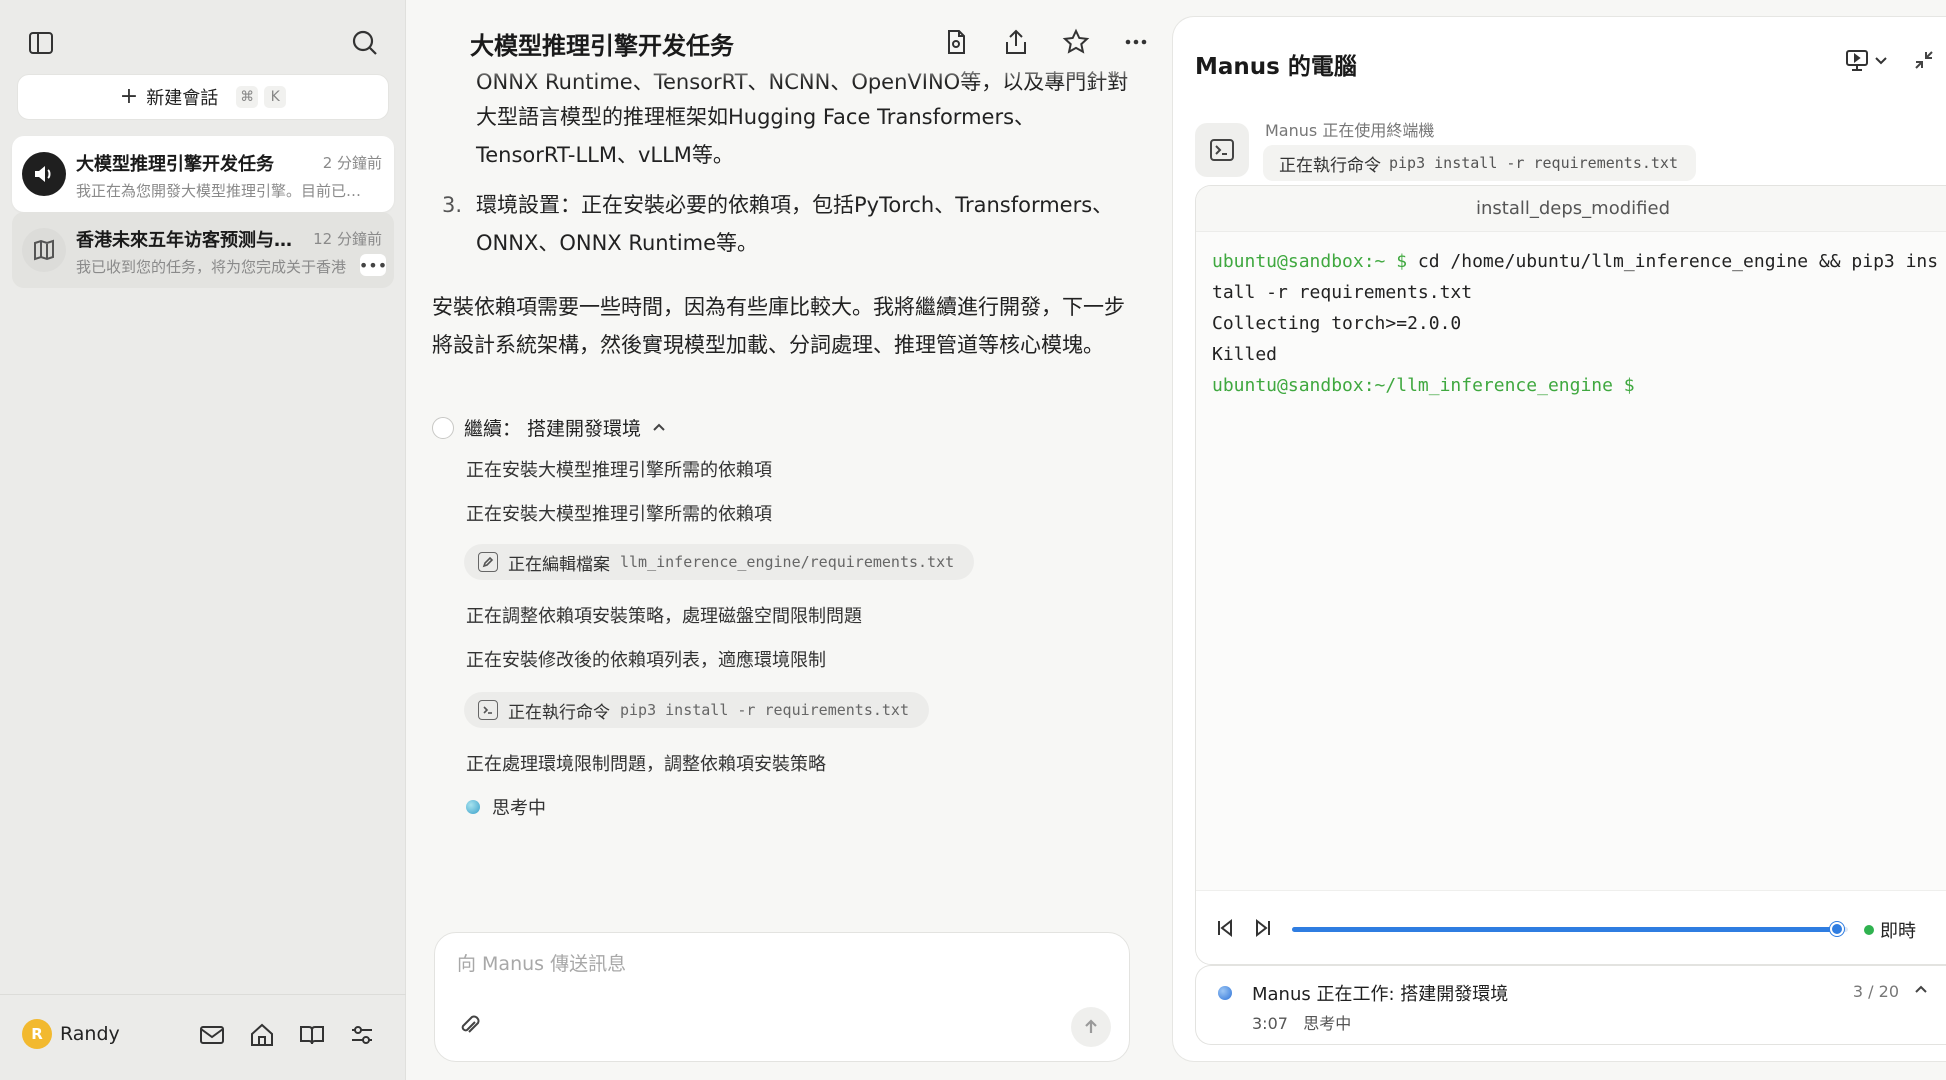 The width and height of the screenshot is (1946, 1080). What do you see at coordinates (1263, 930) in the screenshot?
I see `skip-forward-icon` at bounding box center [1263, 930].